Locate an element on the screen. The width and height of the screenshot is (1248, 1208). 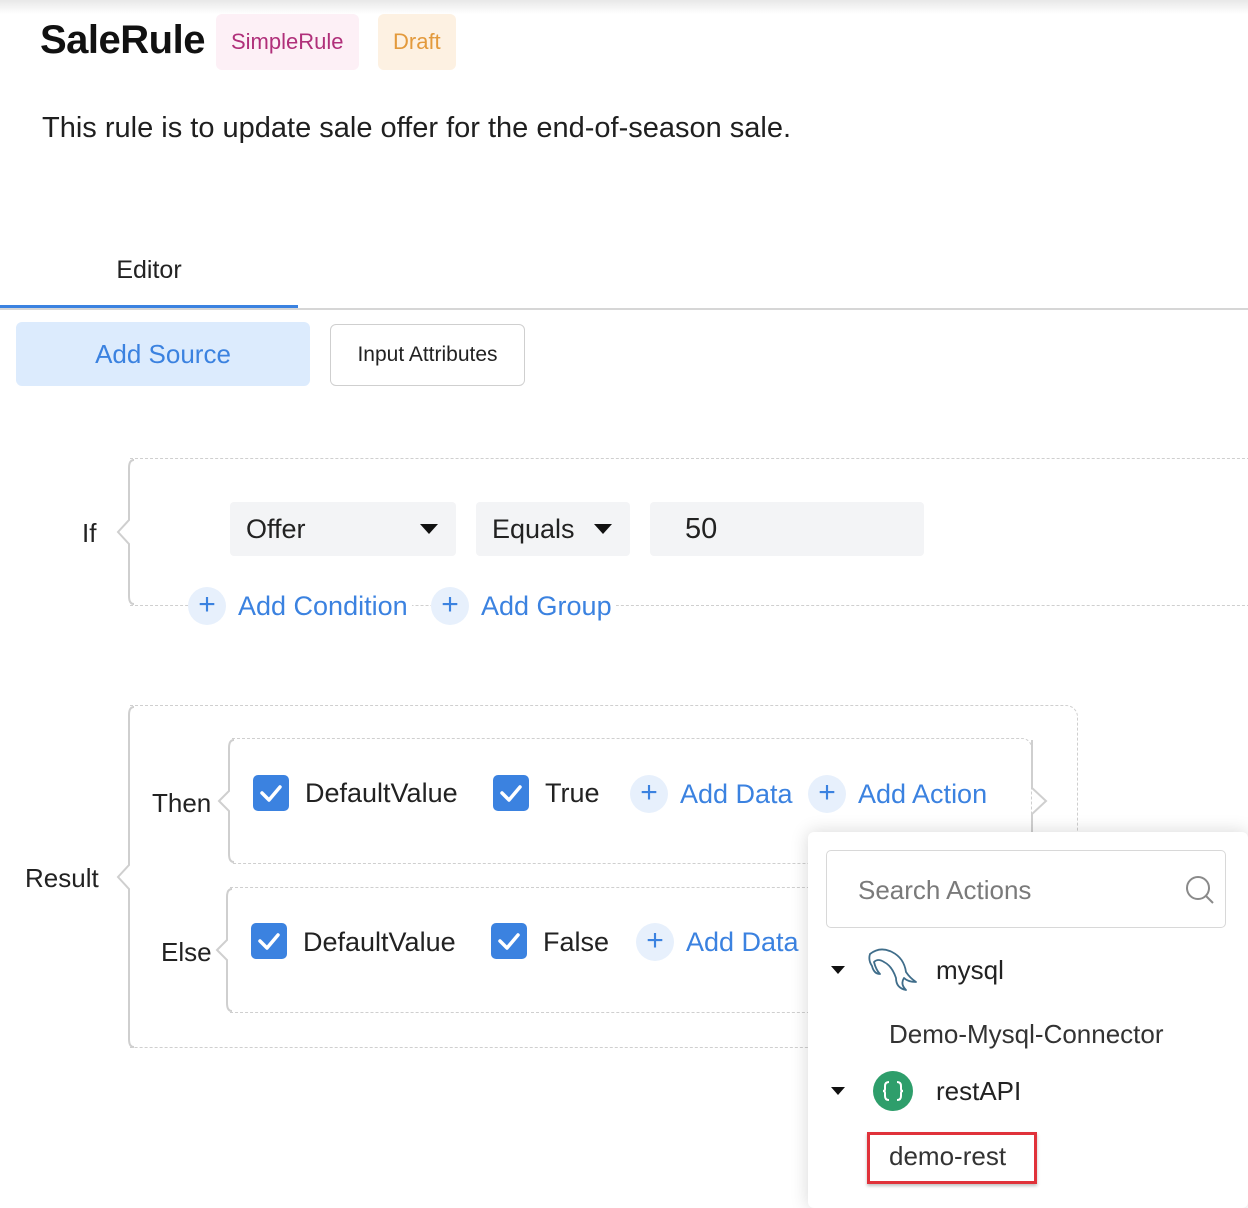
then-defaultvalue-label: DefaultValue is located at coordinates (381, 793).